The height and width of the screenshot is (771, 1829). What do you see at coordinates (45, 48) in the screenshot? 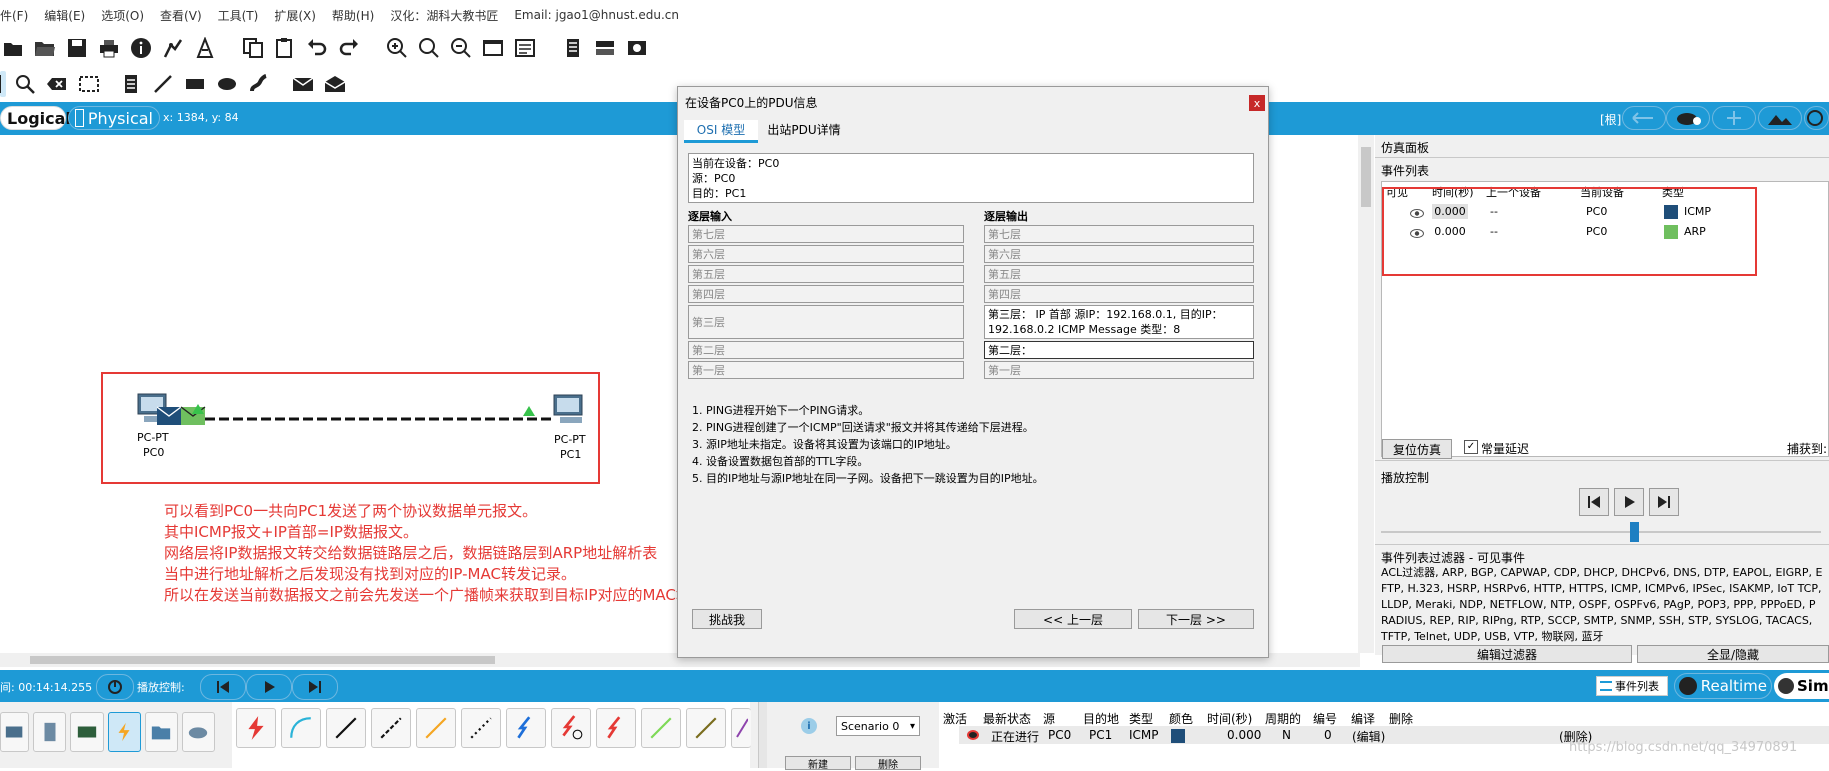
I see `open-folder-icon` at bounding box center [45, 48].